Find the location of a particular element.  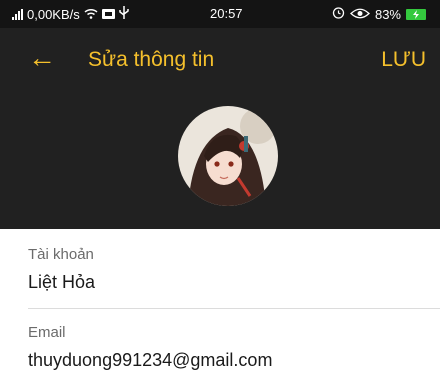

battery-level: 83% is located at coordinates (387, 14).